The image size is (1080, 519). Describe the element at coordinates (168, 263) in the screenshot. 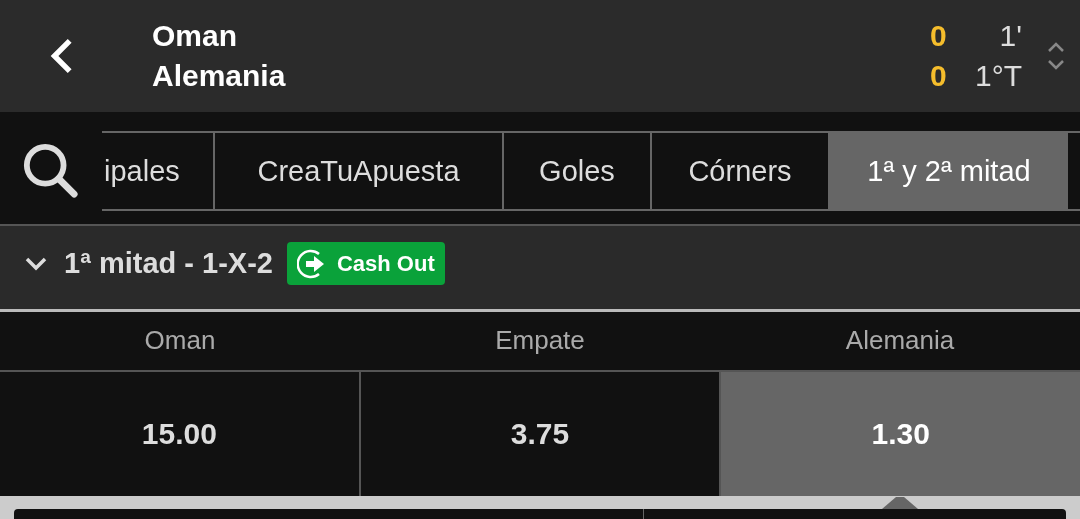

I see `market-title: 1ª mitad - 1-X-2` at that location.